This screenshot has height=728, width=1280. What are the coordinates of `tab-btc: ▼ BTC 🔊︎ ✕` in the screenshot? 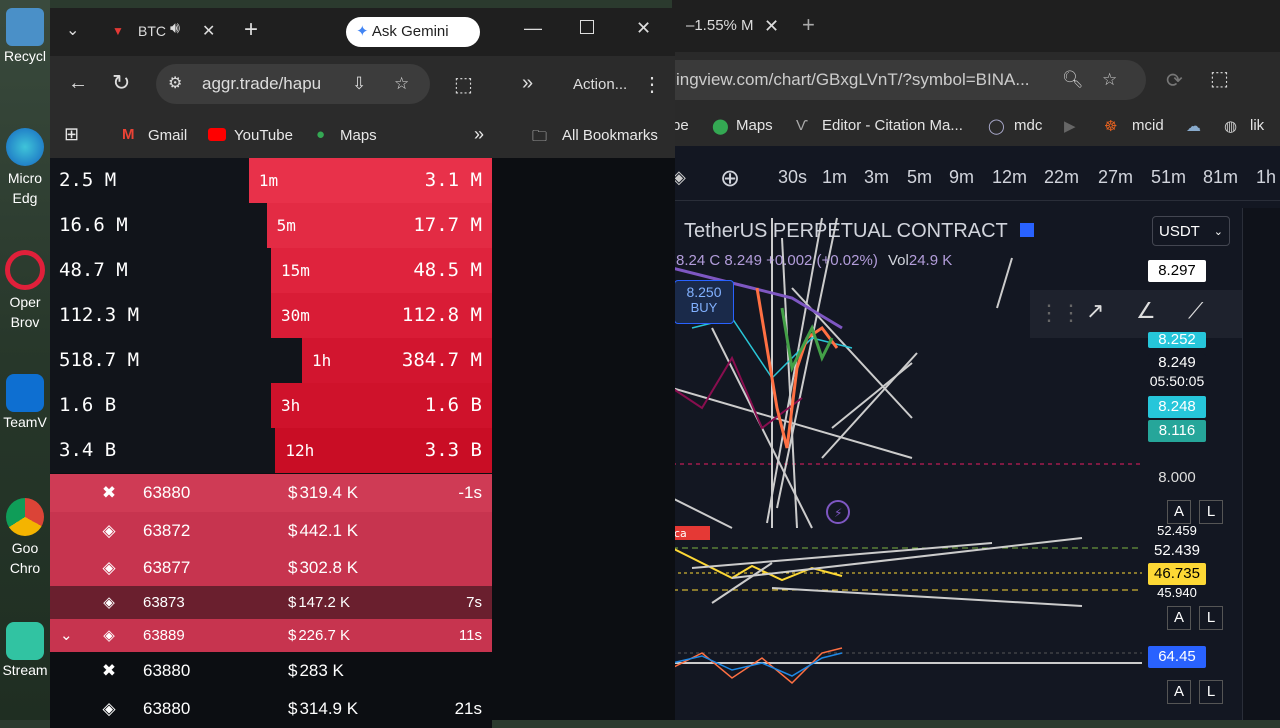 It's located at (168, 32).